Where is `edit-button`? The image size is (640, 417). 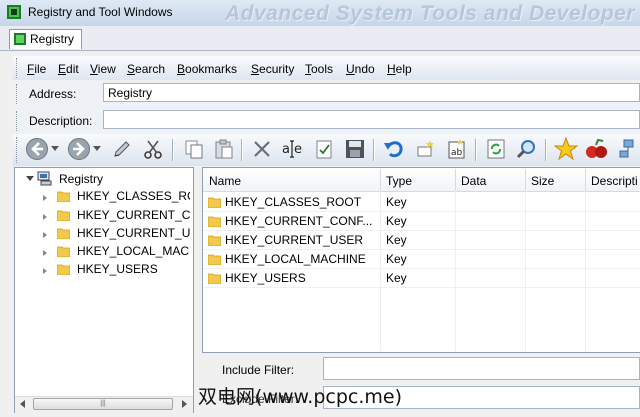 edit-button is located at coordinates (122, 149).